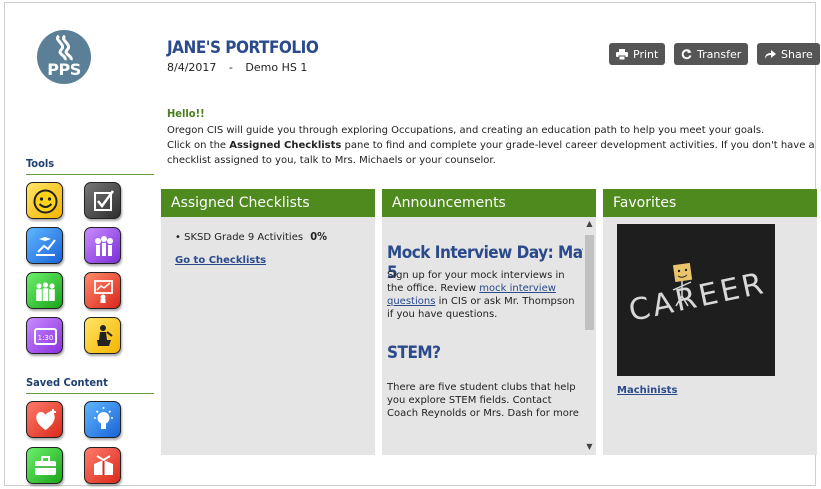  What do you see at coordinates (64, 57) in the screenshot?
I see `pps-logo: PPS` at bounding box center [64, 57].